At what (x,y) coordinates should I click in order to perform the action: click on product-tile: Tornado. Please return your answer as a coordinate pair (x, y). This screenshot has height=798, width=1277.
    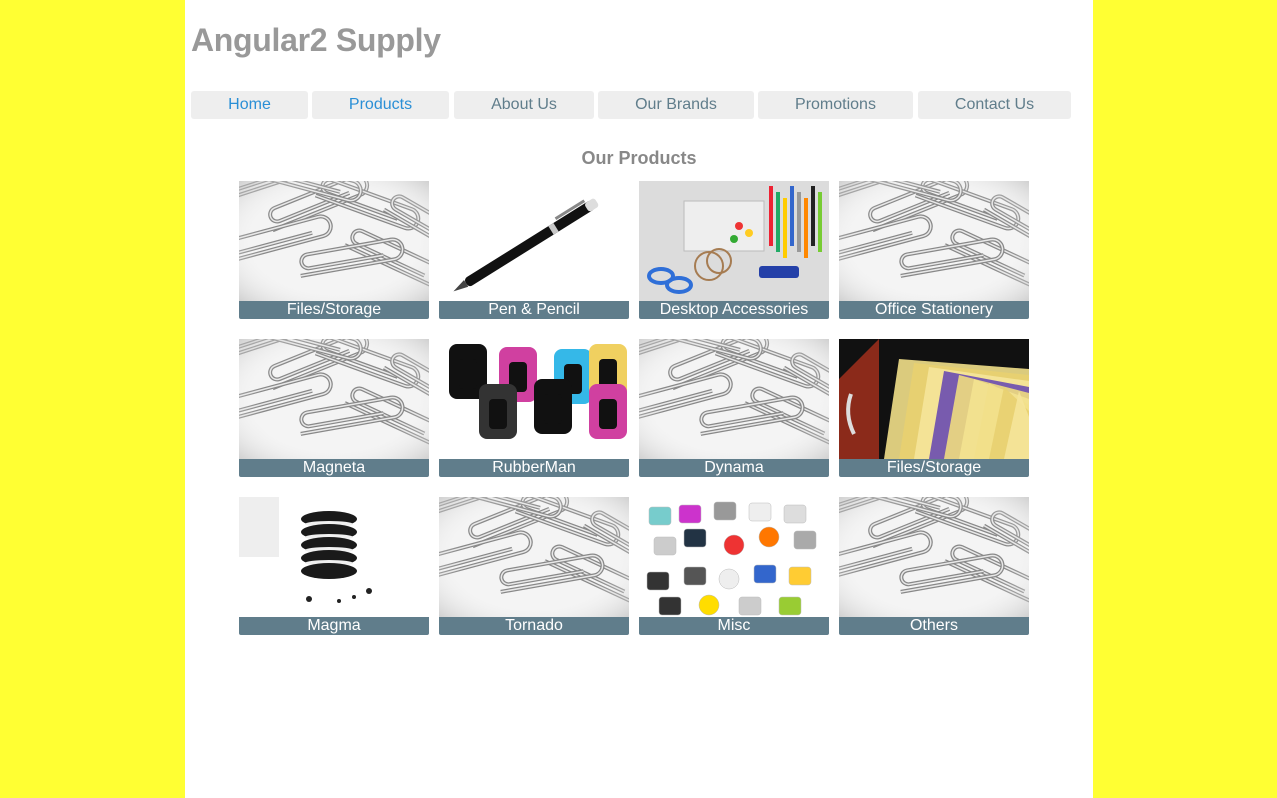
    Looking at the image, I should click on (534, 566).